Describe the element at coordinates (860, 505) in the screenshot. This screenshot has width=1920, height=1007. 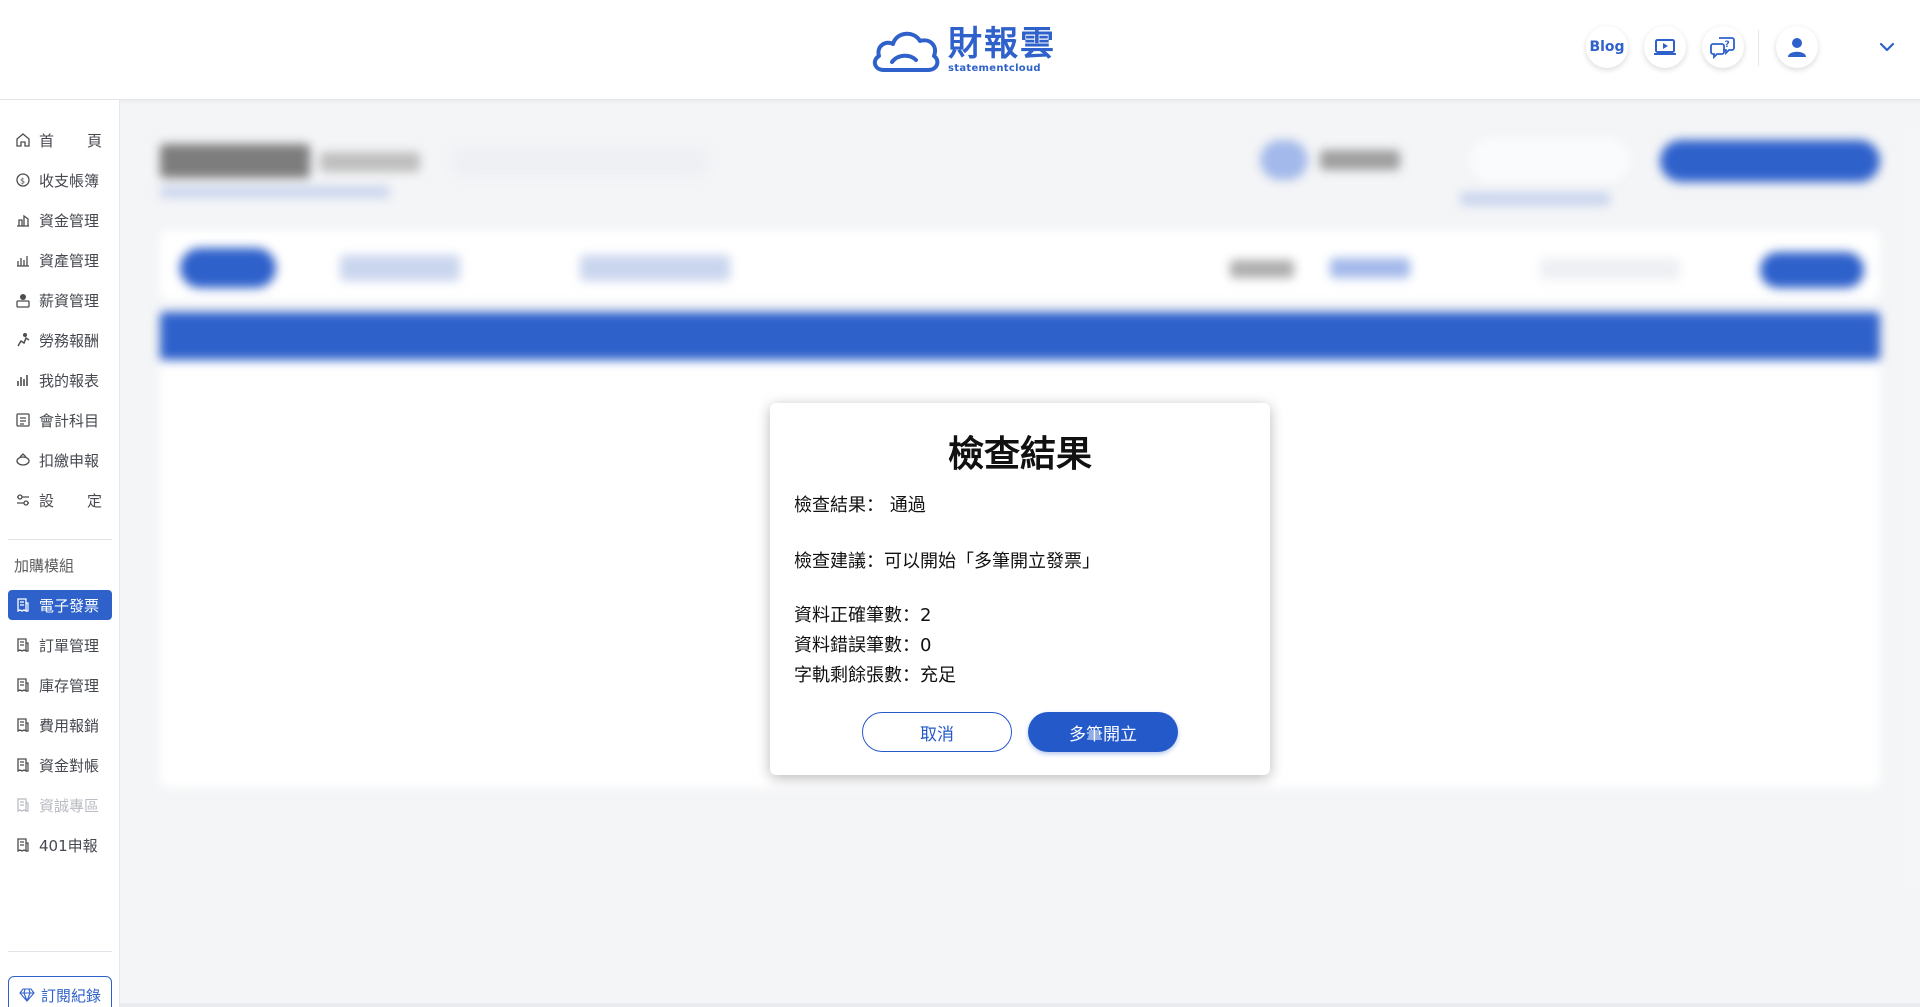
I see `check-result-line: 檢查結果： 通過` at that location.